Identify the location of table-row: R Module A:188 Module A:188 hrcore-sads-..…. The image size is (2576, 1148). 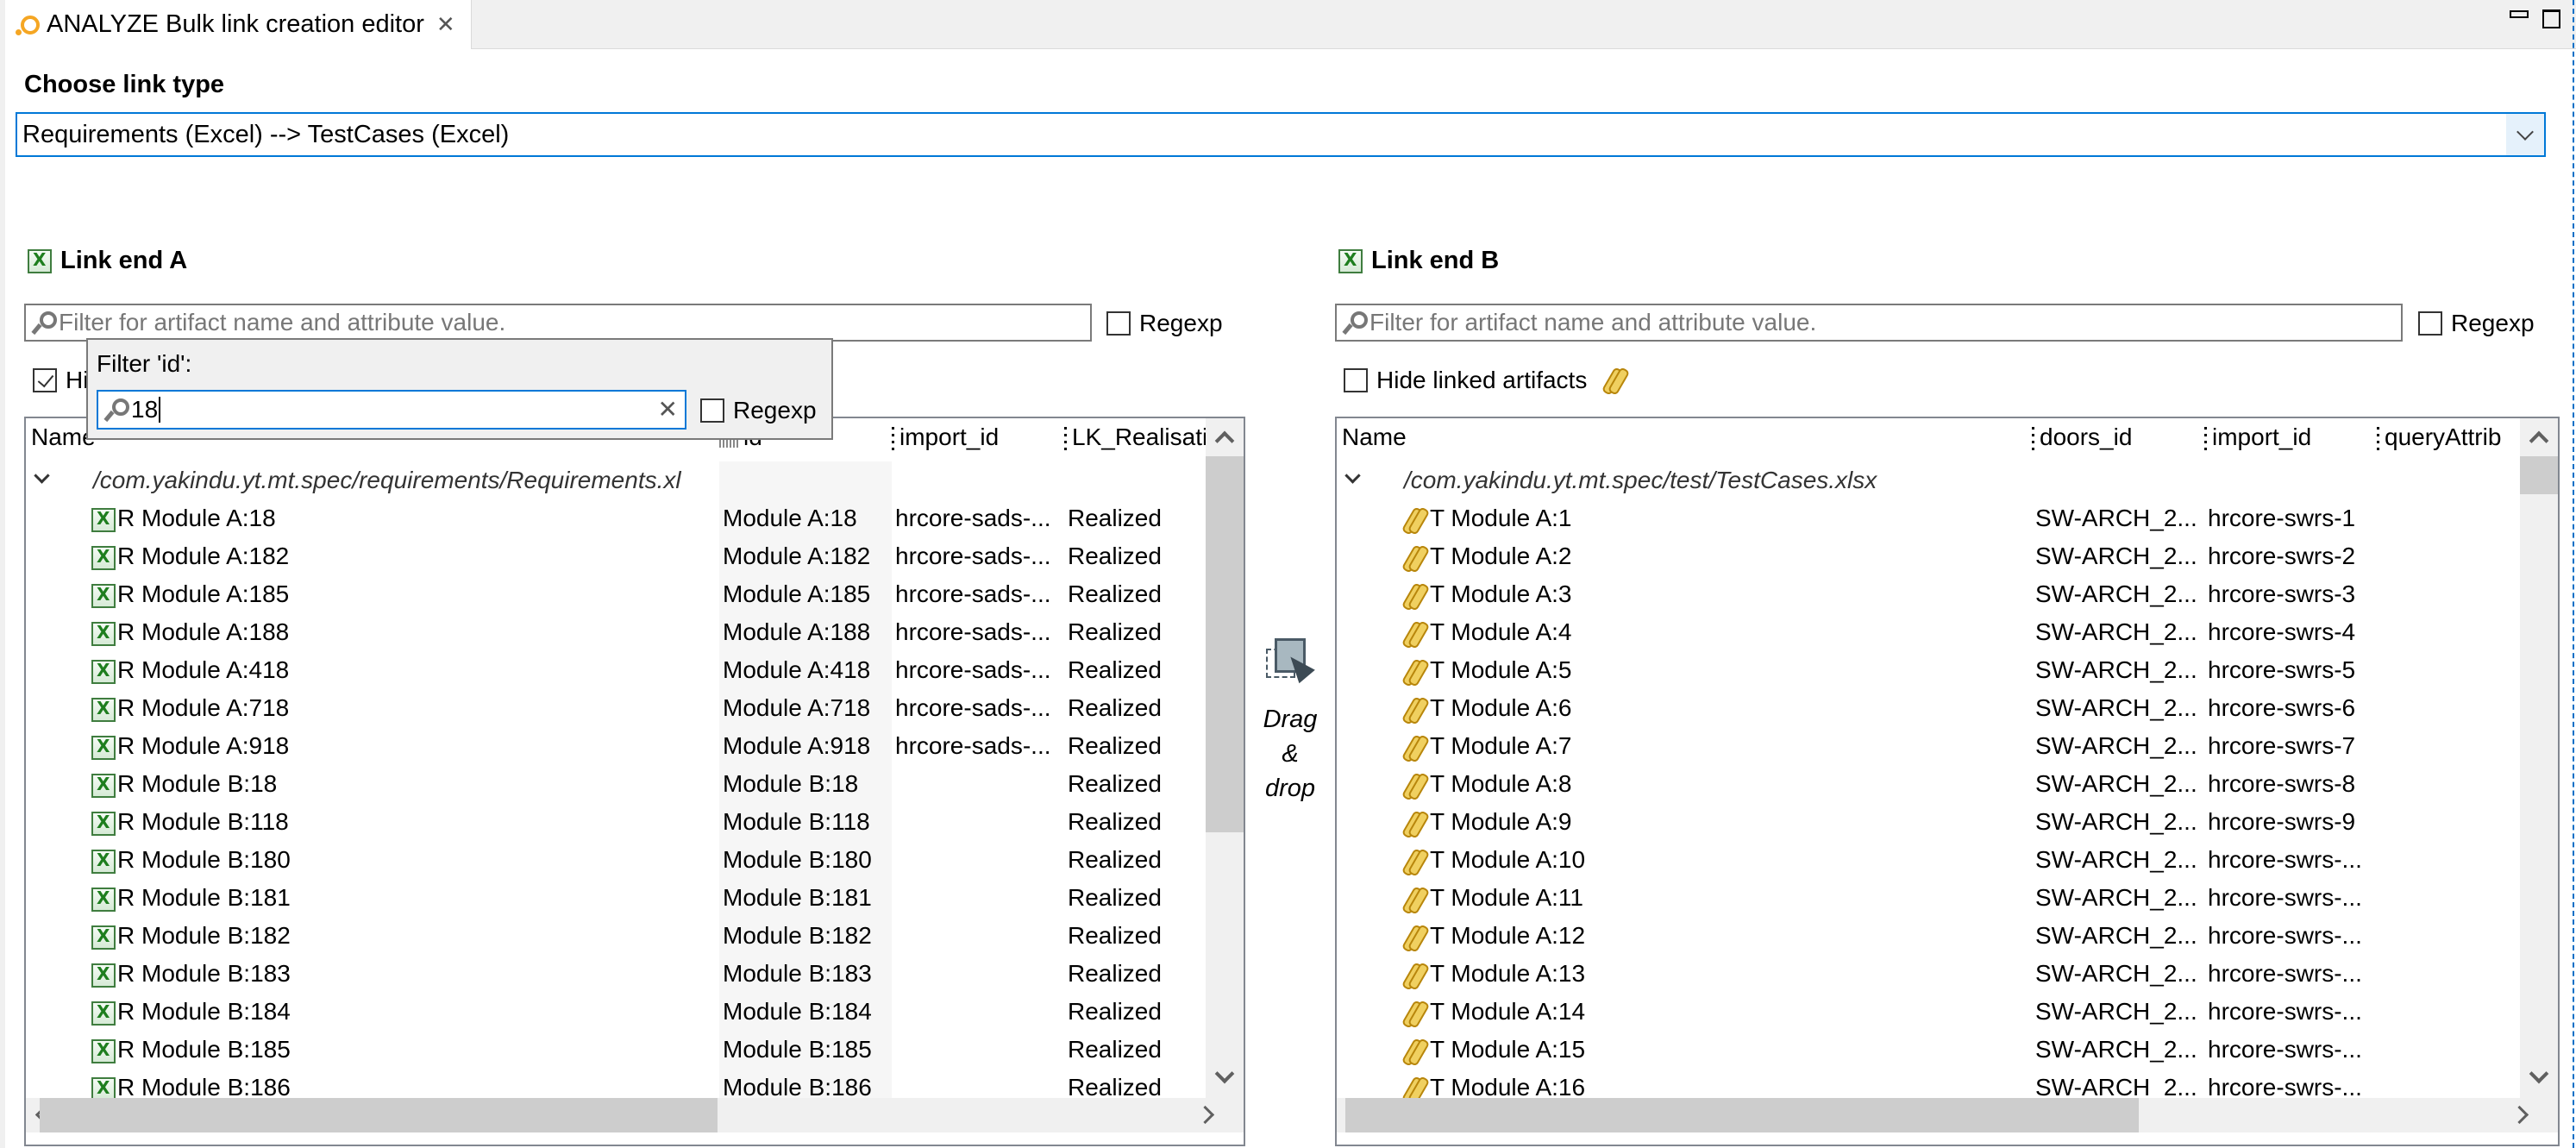
(635, 632).